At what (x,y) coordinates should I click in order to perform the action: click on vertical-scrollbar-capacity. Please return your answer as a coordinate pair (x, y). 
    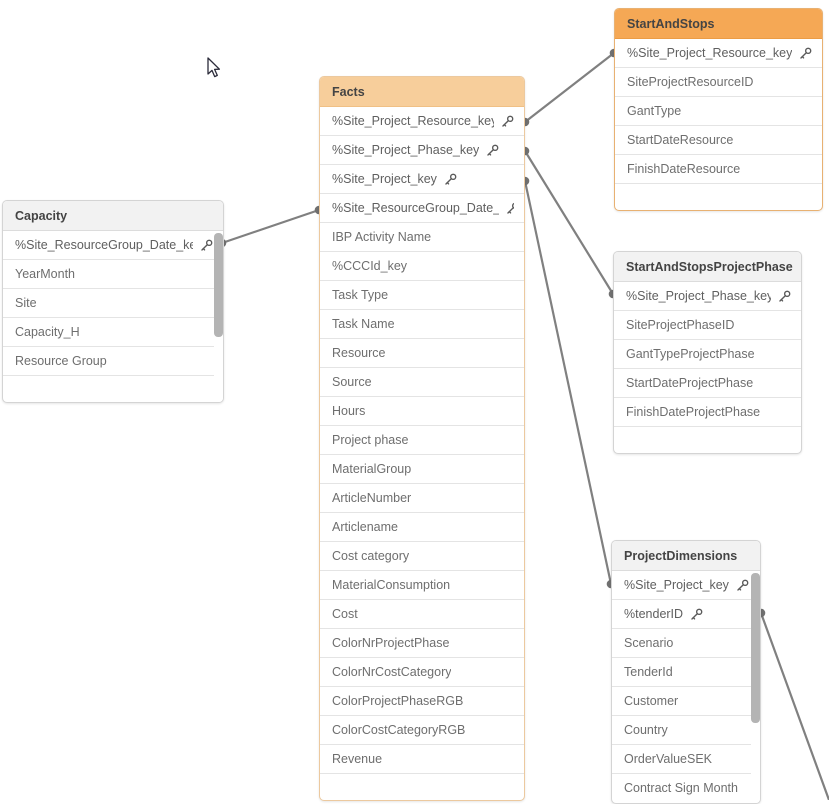
    Looking at the image, I should click on (218, 316).